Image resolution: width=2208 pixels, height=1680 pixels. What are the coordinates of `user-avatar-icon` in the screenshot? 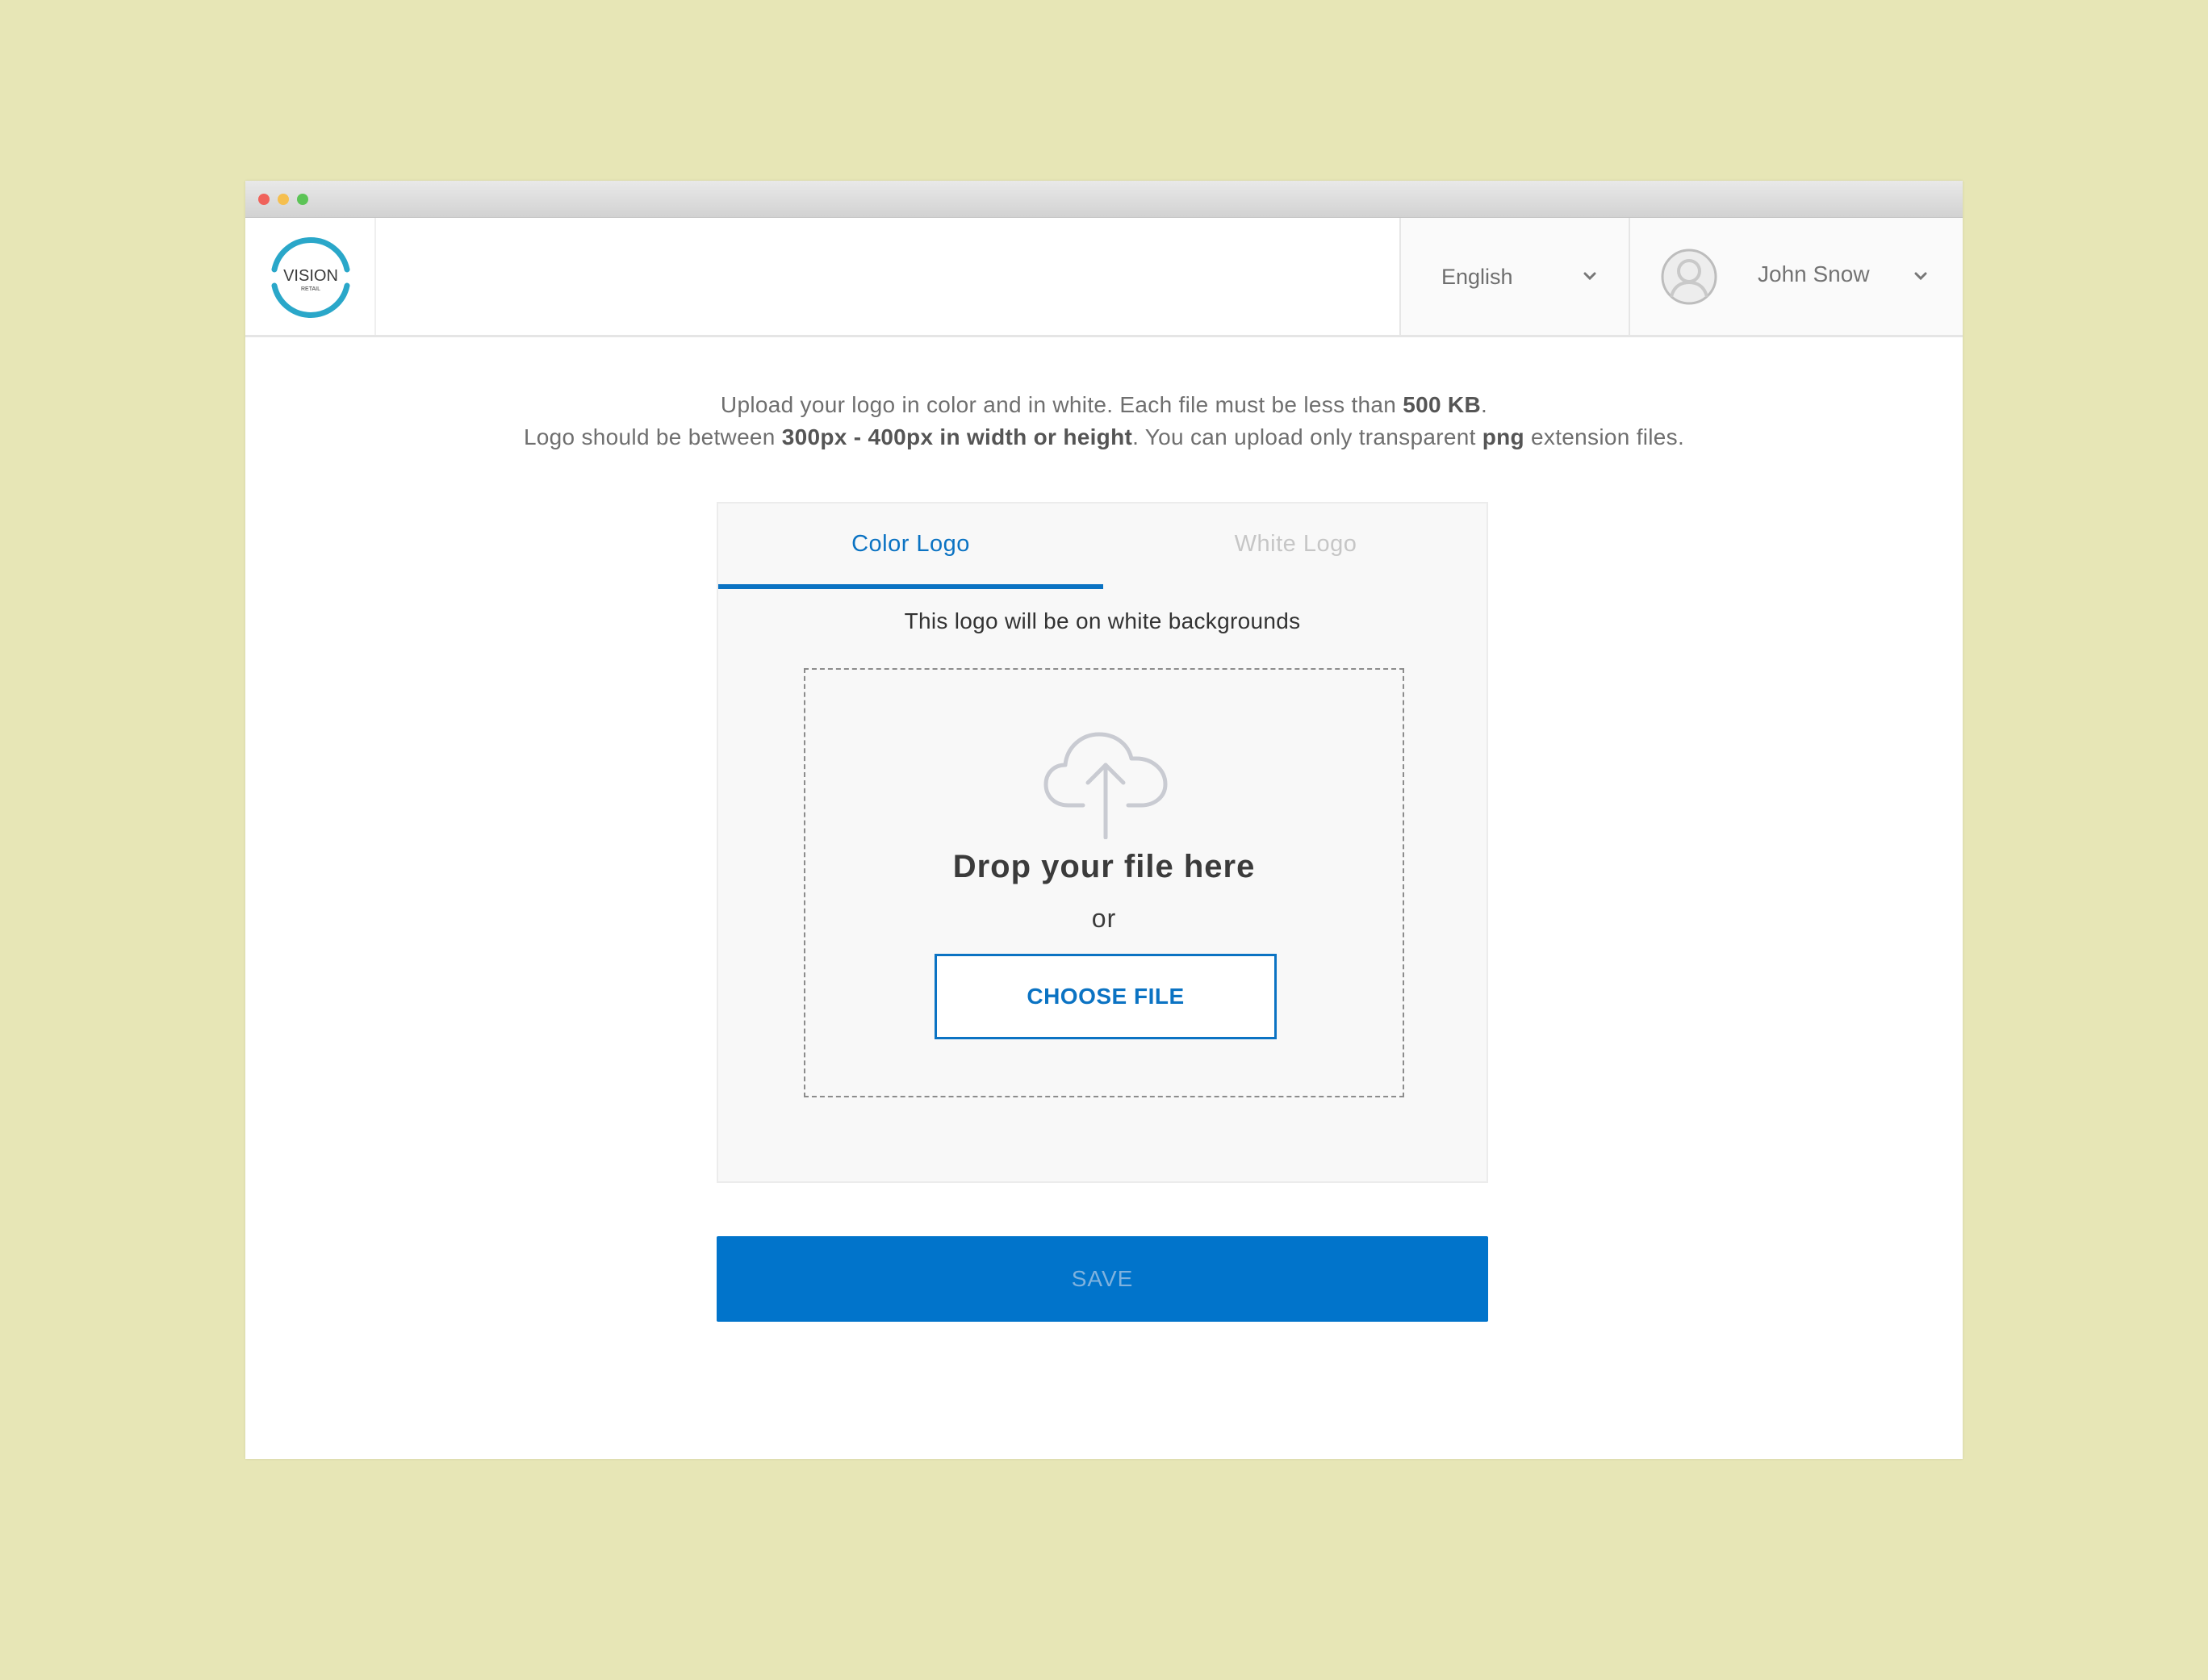 It's located at (1689, 277).